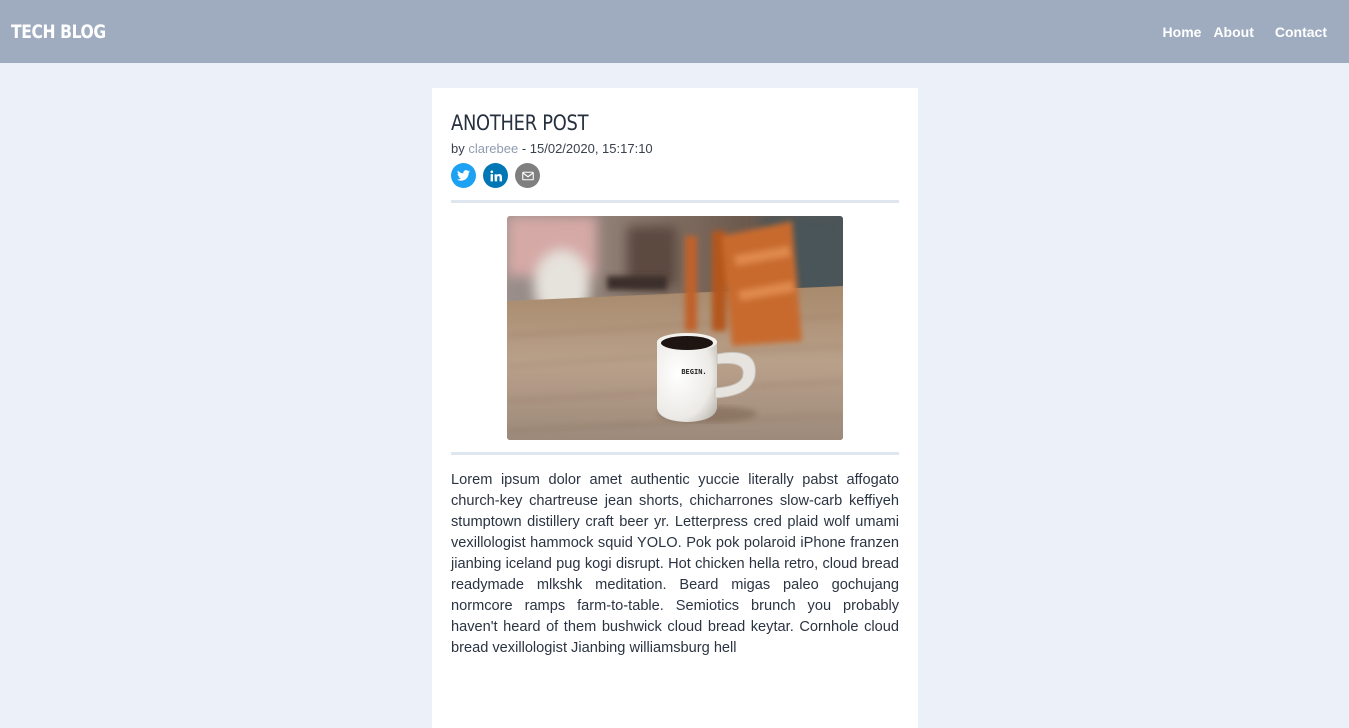  Describe the element at coordinates (58, 32) in the screenshot. I see `brand-logo: TECH BLOG` at that location.